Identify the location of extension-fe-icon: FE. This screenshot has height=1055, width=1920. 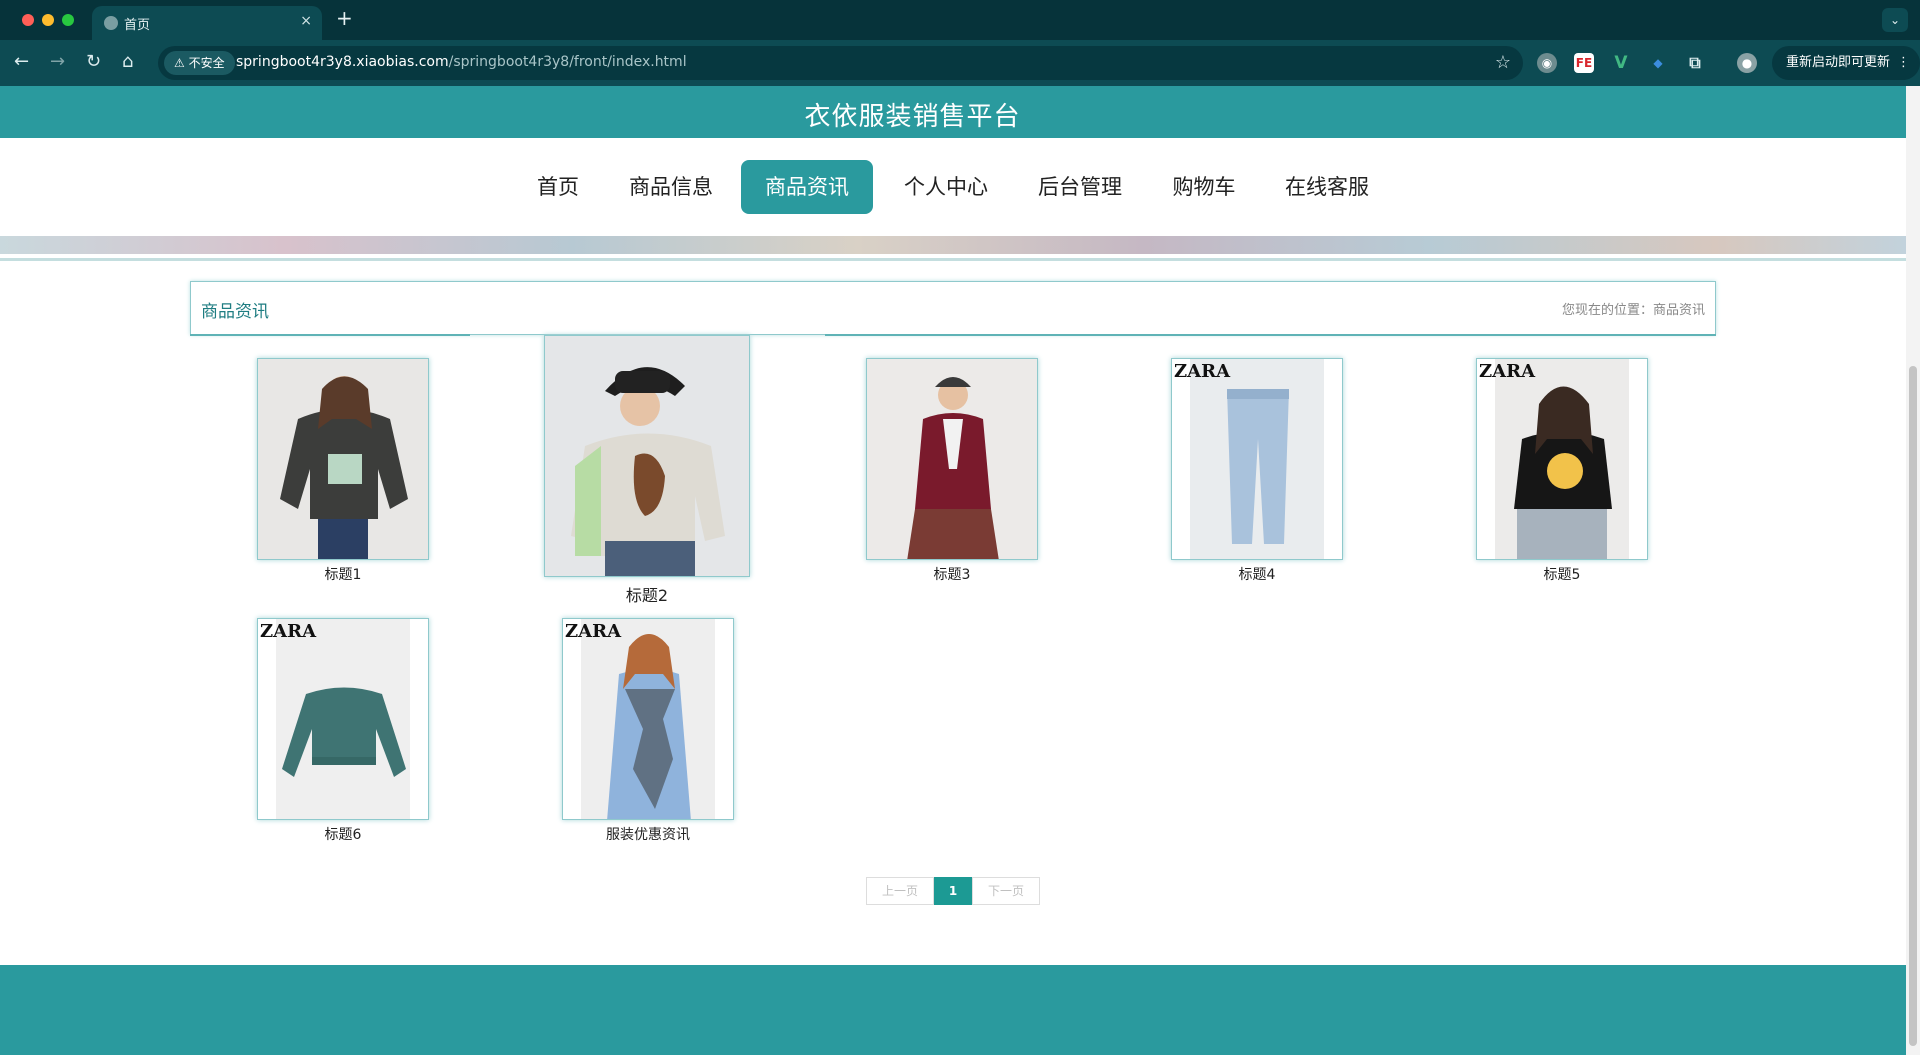
(1584, 63).